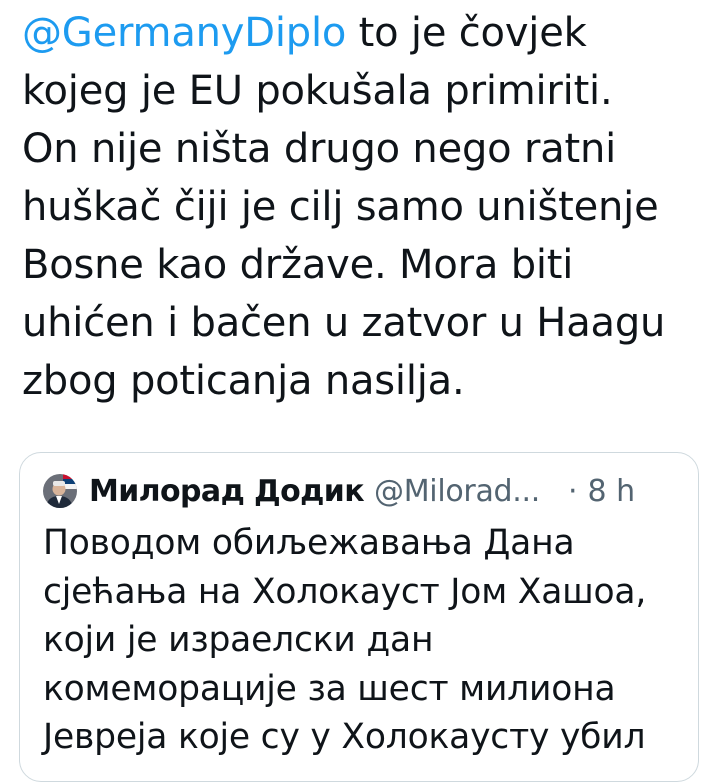 The height and width of the screenshot is (782, 720). I want to click on tweet-text-line-2: kojeg je EU pokušala primiriti., so click(317, 91).